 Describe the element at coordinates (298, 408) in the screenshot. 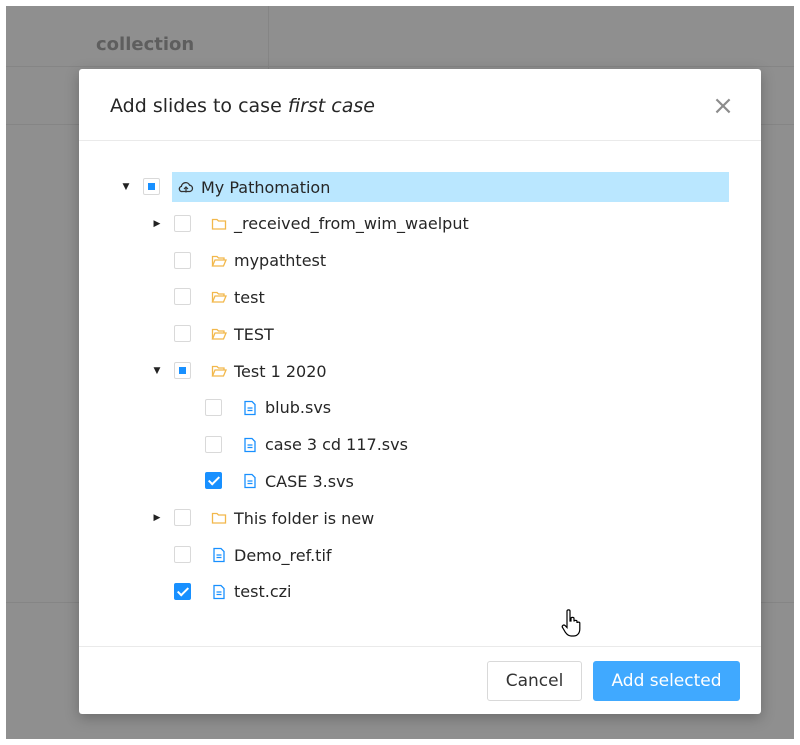

I see `tree-node-label: blub.svs` at that location.